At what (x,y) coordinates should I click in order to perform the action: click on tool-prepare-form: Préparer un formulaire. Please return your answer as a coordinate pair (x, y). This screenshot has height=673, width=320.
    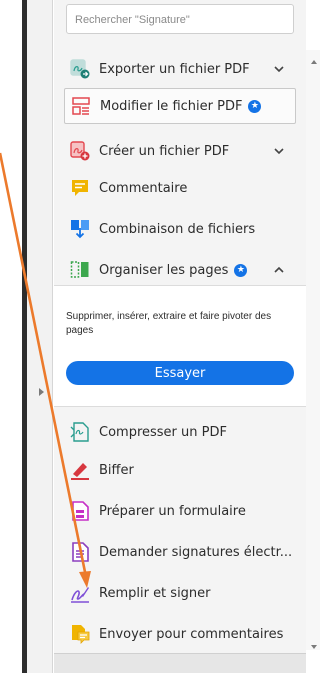
    Looking at the image, I should click on (180, 511).